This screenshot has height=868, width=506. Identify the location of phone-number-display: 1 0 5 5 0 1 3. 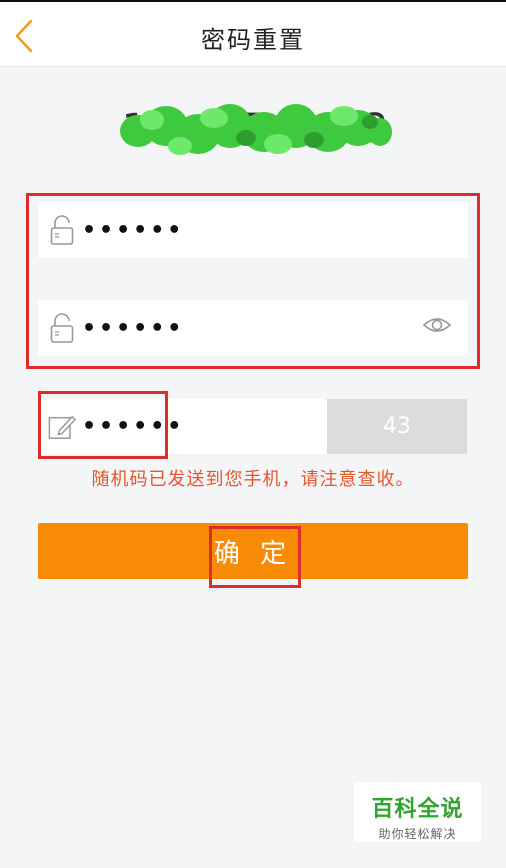
(255, 131).